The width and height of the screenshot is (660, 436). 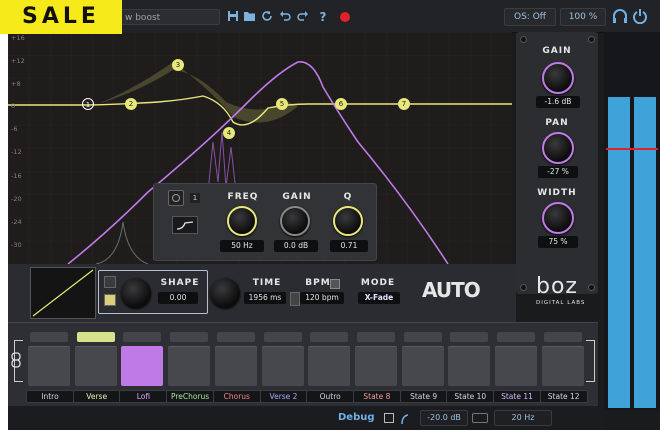 I want to click on debug-checkbox, so click(x=389, y=418).